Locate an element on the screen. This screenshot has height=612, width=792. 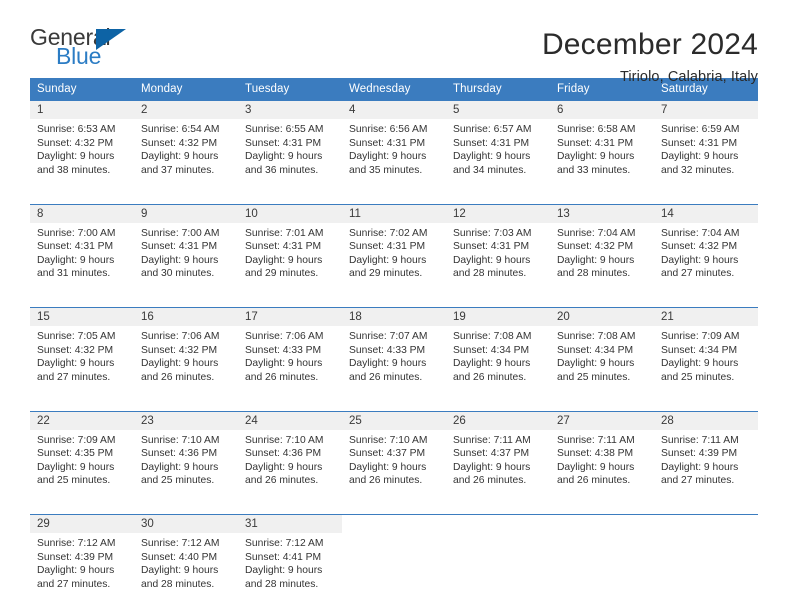
weekday-header-sunday: Sunday is located at coordinates (82, 89).